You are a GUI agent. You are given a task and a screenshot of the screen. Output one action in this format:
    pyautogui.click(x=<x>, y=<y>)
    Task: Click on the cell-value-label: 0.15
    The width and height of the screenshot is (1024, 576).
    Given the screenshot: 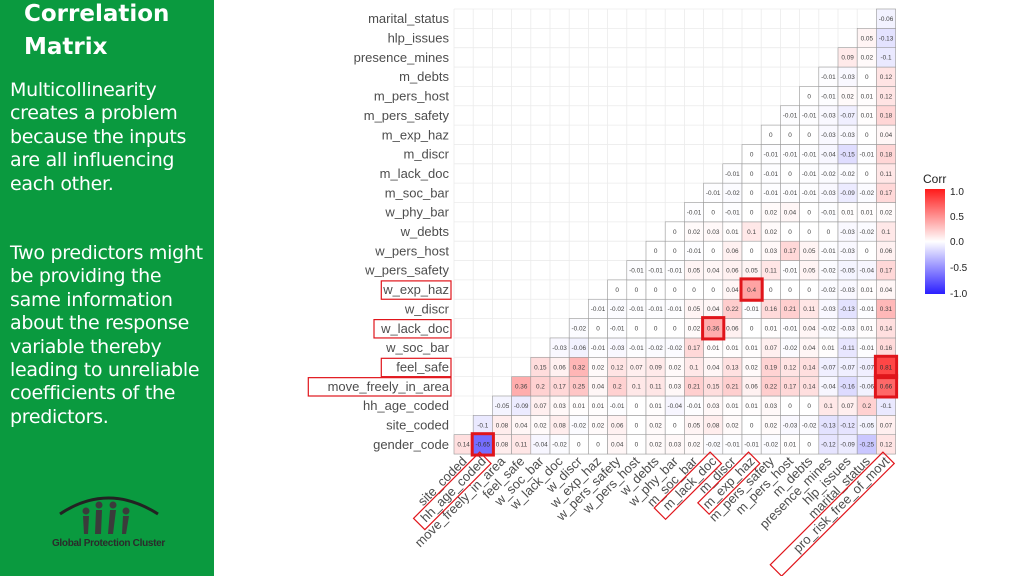 What is the action you would take?
    pyautogui.click(x=713, y=387)
    